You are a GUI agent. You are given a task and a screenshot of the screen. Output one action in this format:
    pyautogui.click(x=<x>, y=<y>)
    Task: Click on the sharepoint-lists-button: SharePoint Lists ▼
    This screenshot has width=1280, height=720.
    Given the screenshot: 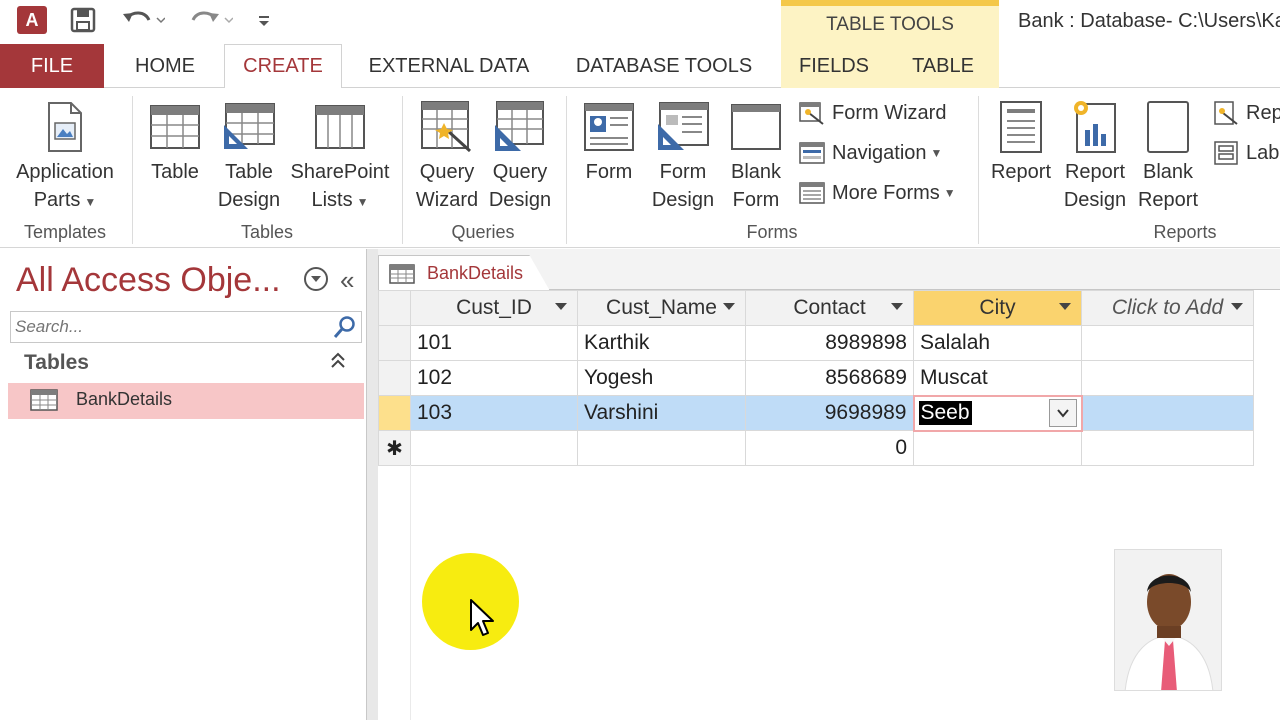 What is the action you would take?
    pyautogui.click(x=340, y=156)
    